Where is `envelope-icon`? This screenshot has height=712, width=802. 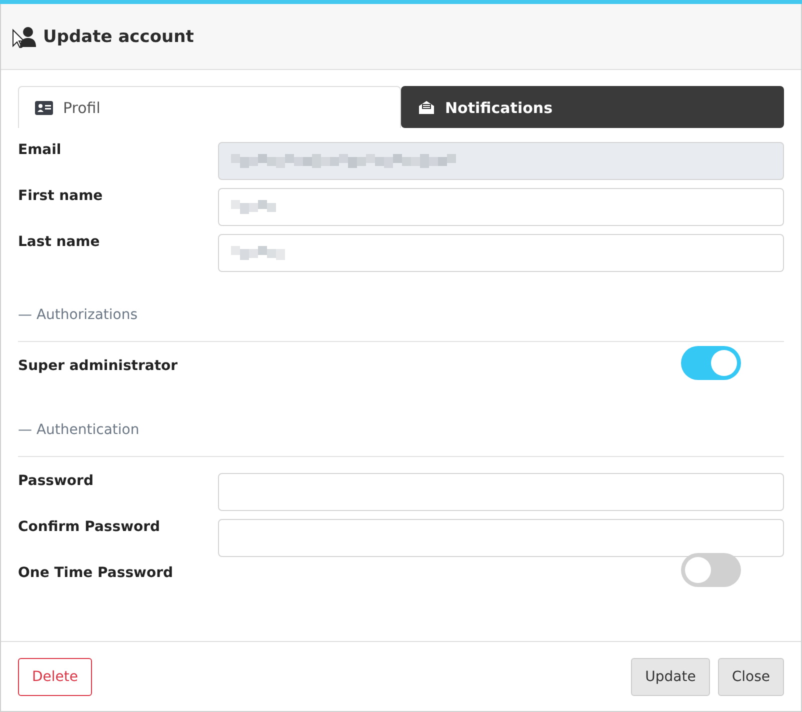 envelope-icon is located at coordinates (426, 107).